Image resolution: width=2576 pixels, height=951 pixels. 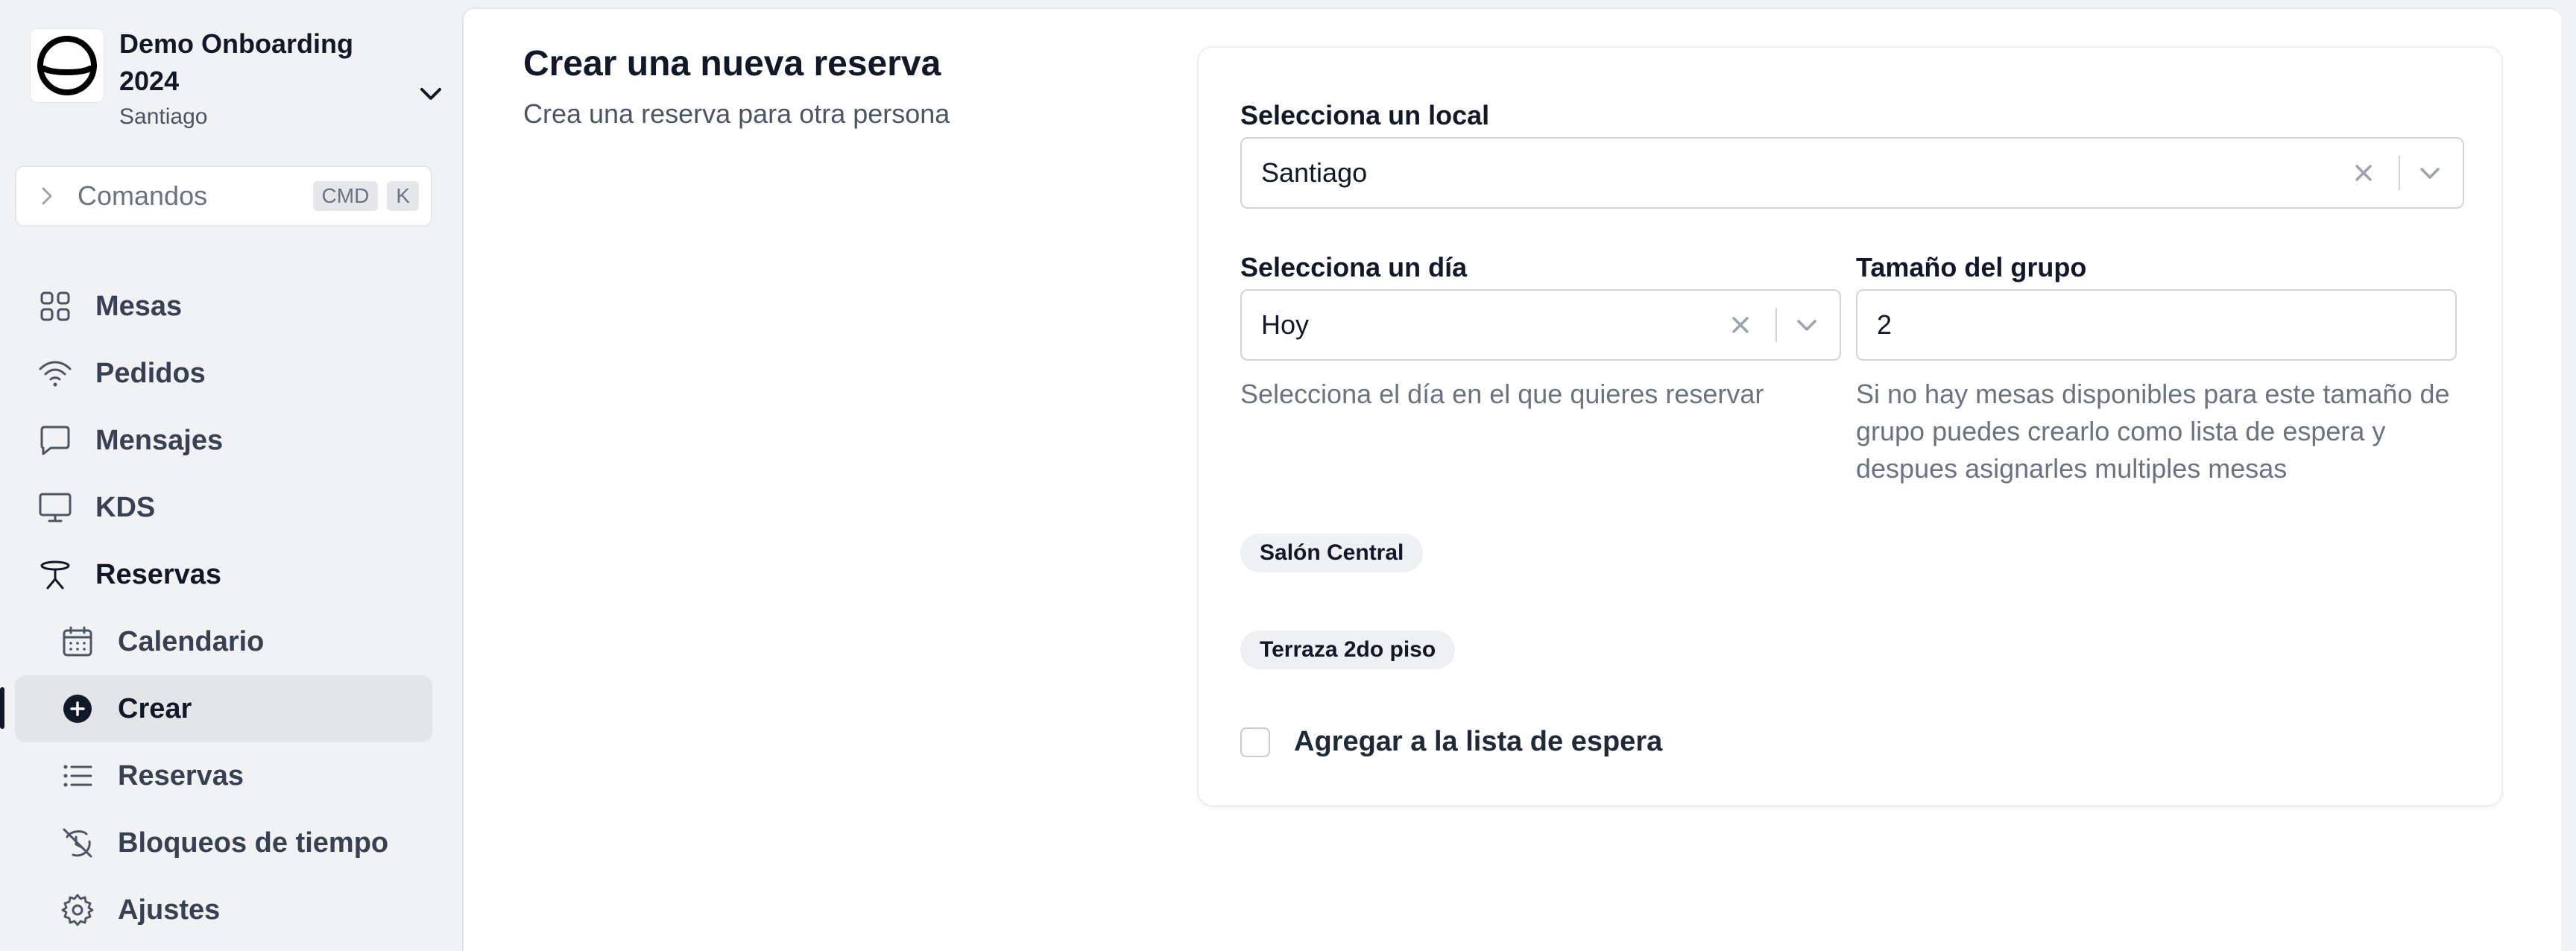 What do you see at coordinates (1540, 325) in the screenshot?
I see `dia-select: Hoy` at bounding box center [1540, 325].